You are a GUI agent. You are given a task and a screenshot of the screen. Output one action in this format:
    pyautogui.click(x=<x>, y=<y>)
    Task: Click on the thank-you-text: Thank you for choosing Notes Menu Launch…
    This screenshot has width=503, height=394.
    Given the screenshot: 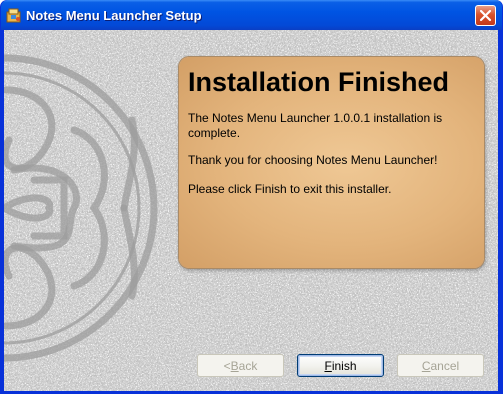 What is the action you would take?
    pyautogui.click(x=313, y=160)
    